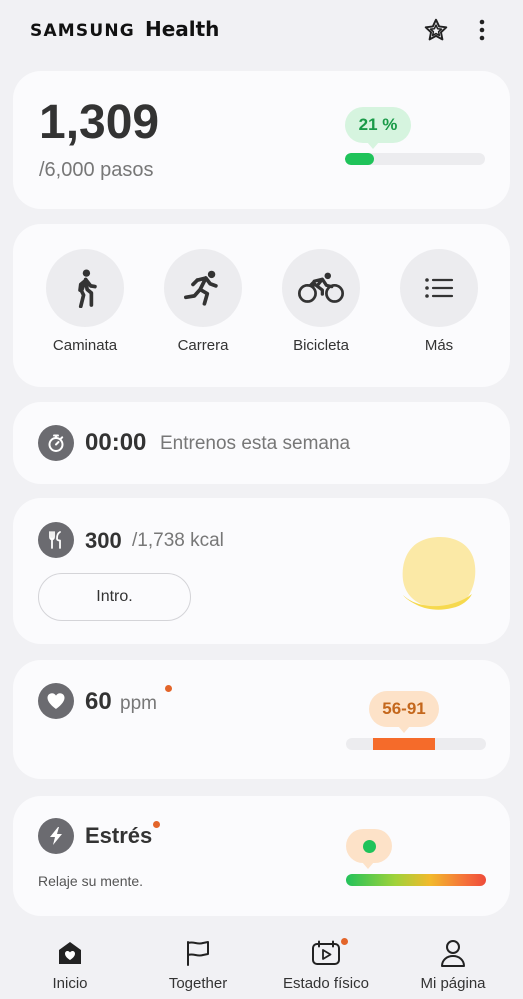 This screenshot has height=999, width=523. I want to click on food-card: 300 /1,738 kcal Intro., so click(261, 571).